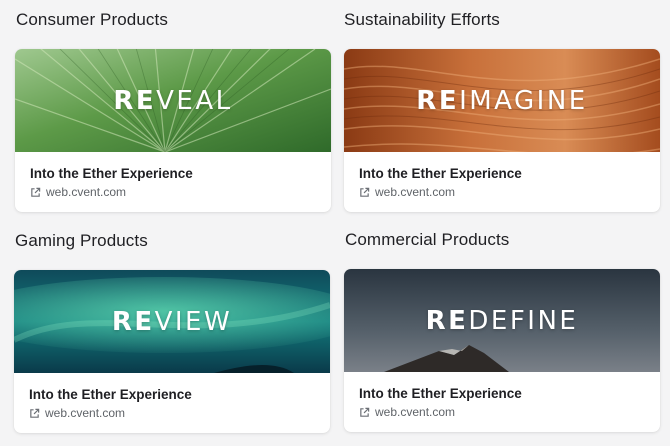 This screenshot has height=446, width=670. What do you see at coordinates (92, 19) in the screenshot?
I see `section-title-consumer-products: Consumer Products` at bounding box center [92, 19].